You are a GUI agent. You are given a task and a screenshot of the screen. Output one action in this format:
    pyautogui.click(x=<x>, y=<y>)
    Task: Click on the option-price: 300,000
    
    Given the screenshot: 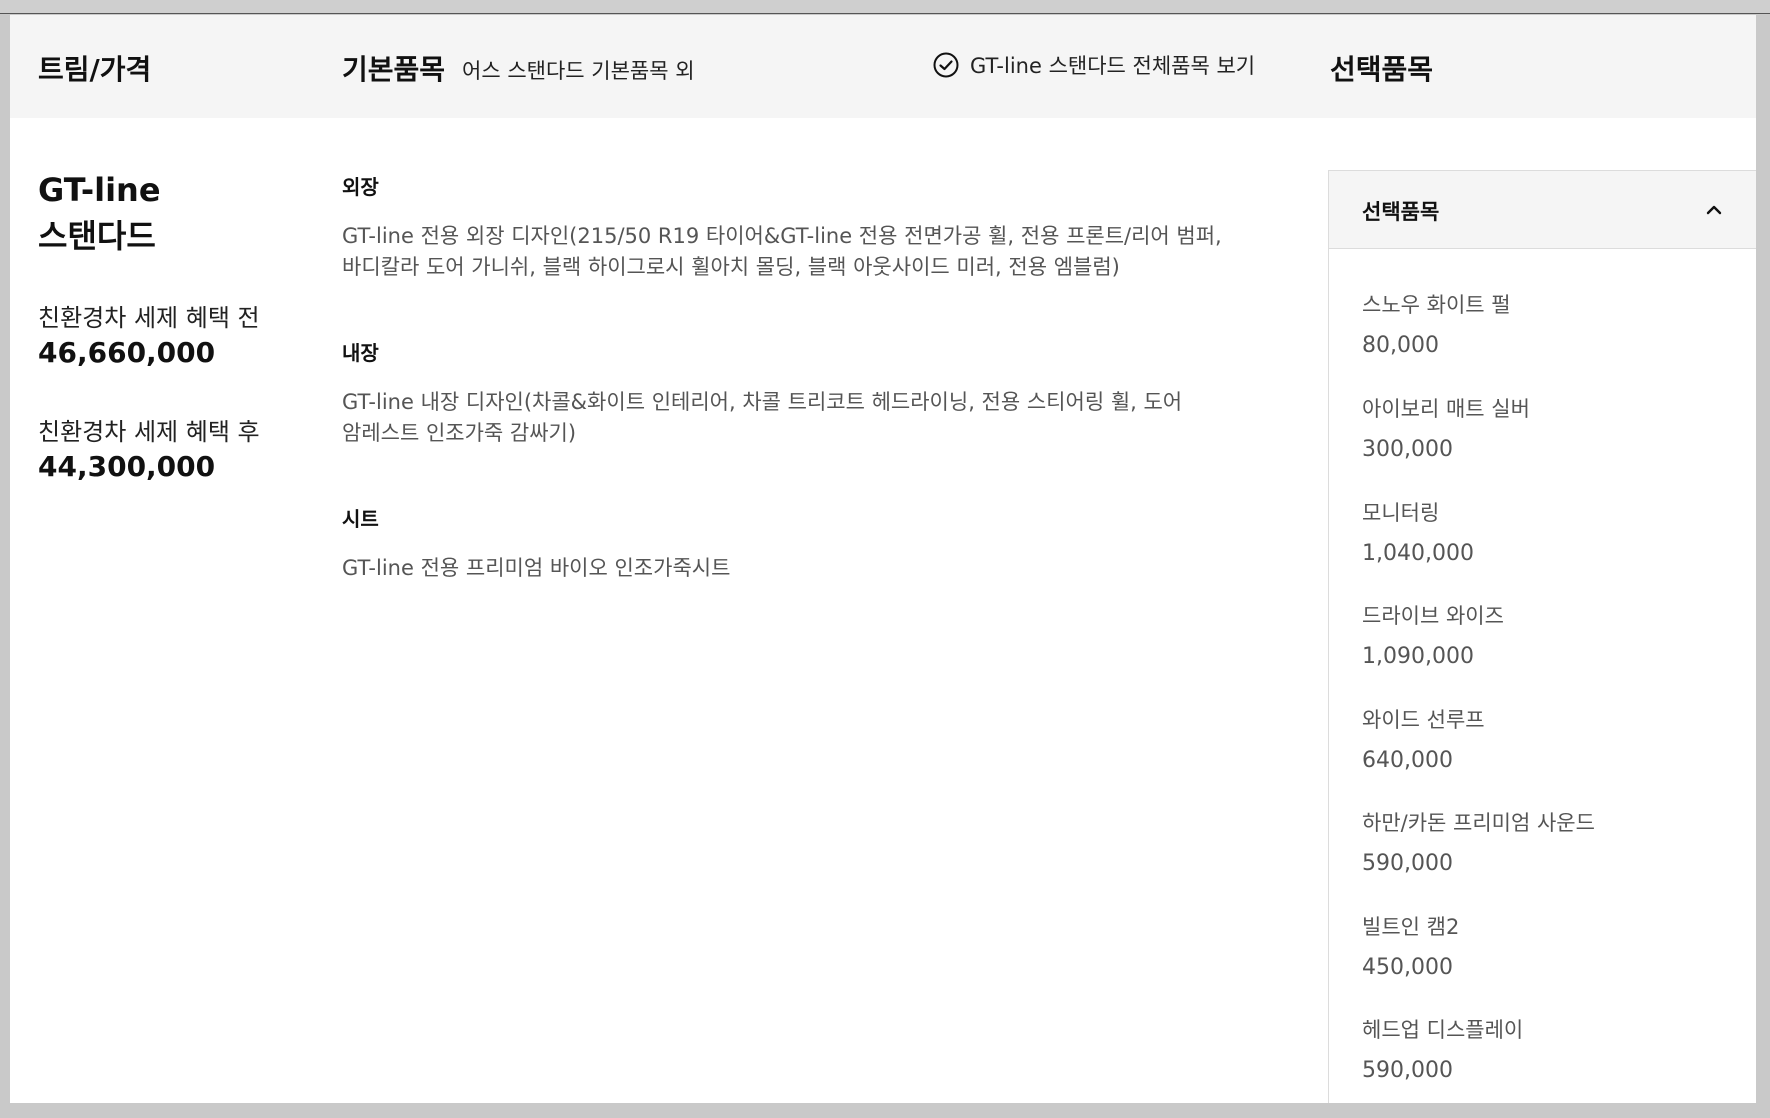 What is the action you would take?
    pyautogui.click(x=1407, y=449)
    